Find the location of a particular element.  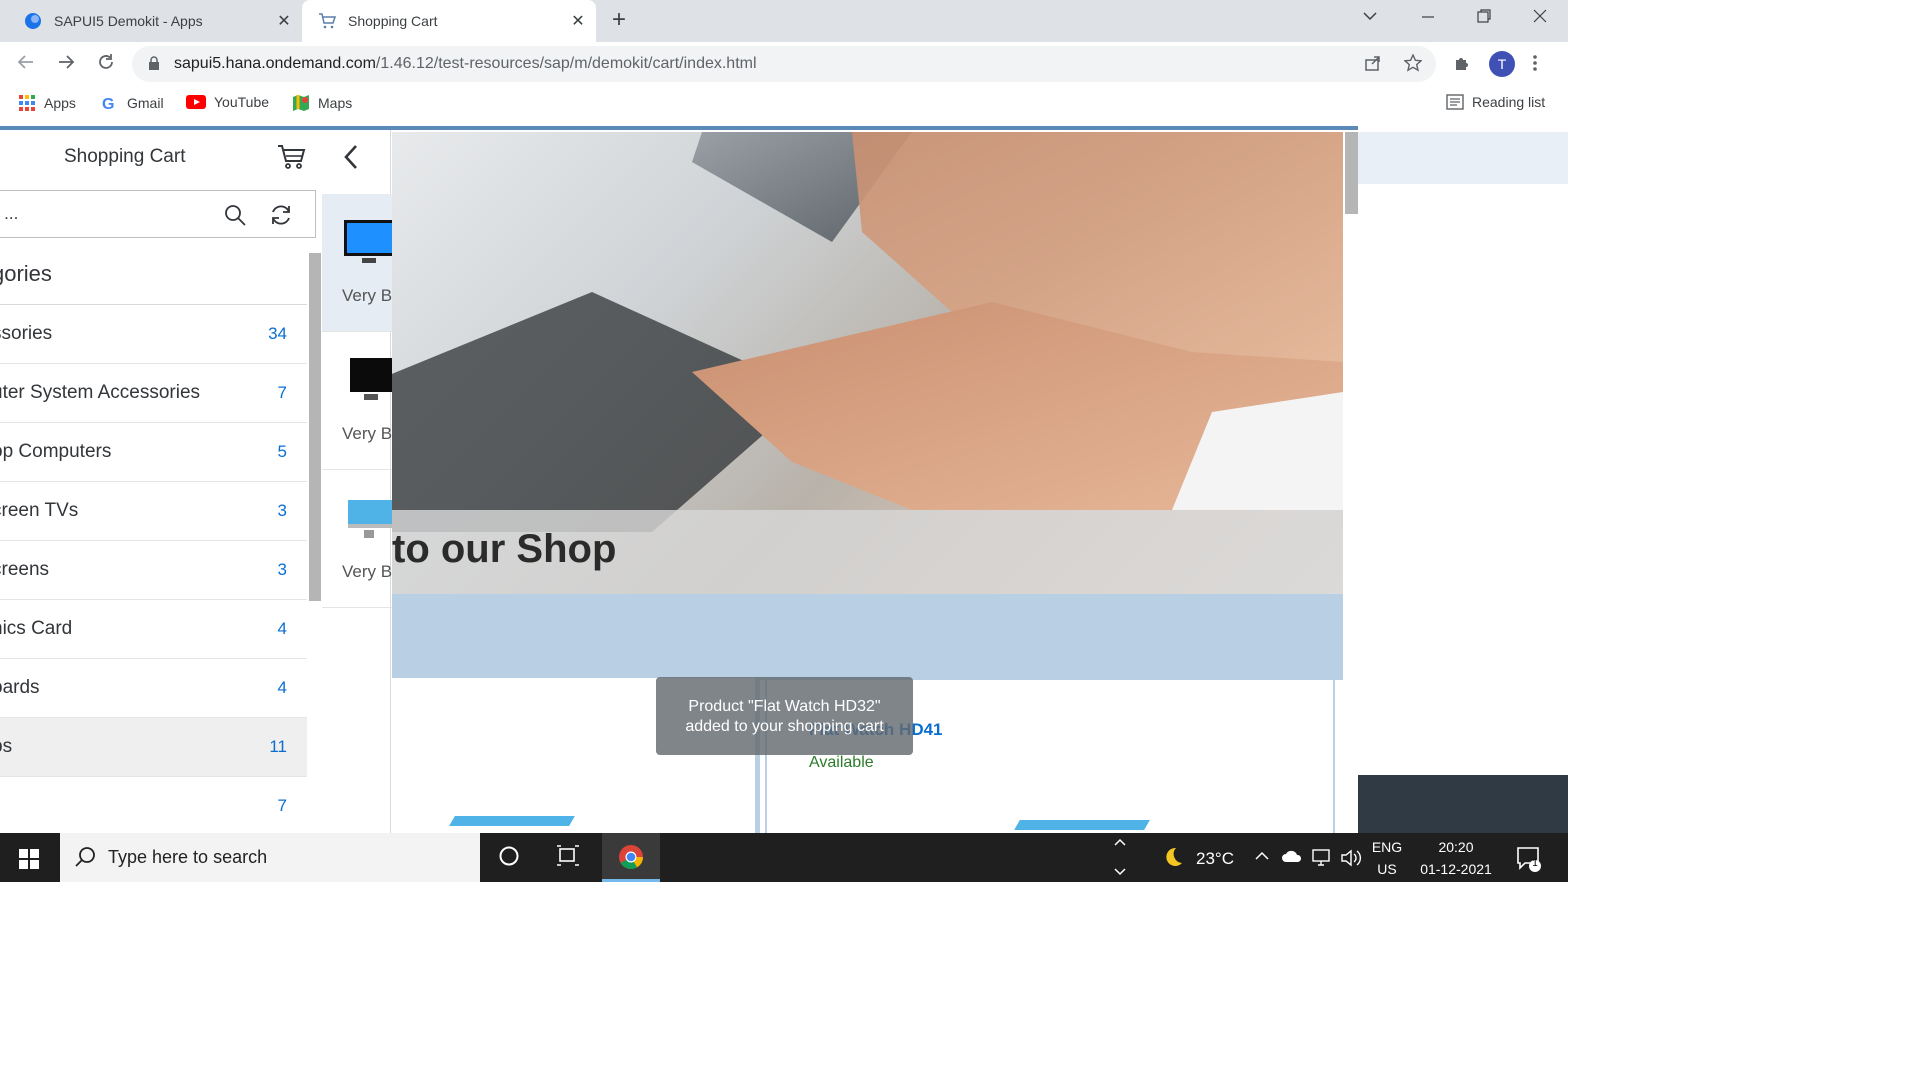

google-g-icon: G is located at coordinates (110, 103).